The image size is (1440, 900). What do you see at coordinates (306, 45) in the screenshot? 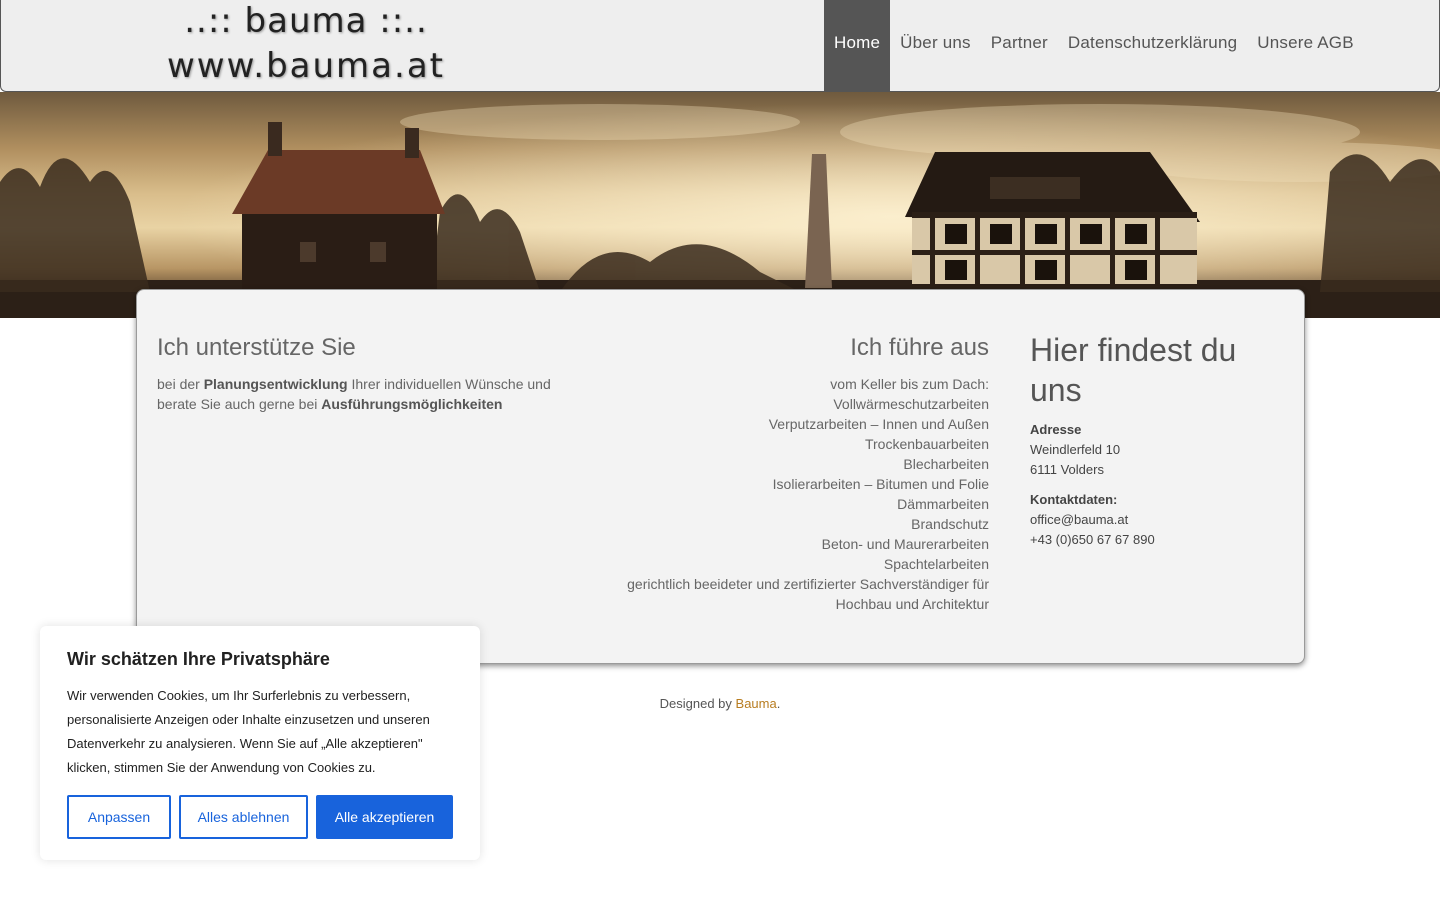
I see `site-logo: ..:: bauma ::.. www.bauma.at` at bounding box center [306, 45].